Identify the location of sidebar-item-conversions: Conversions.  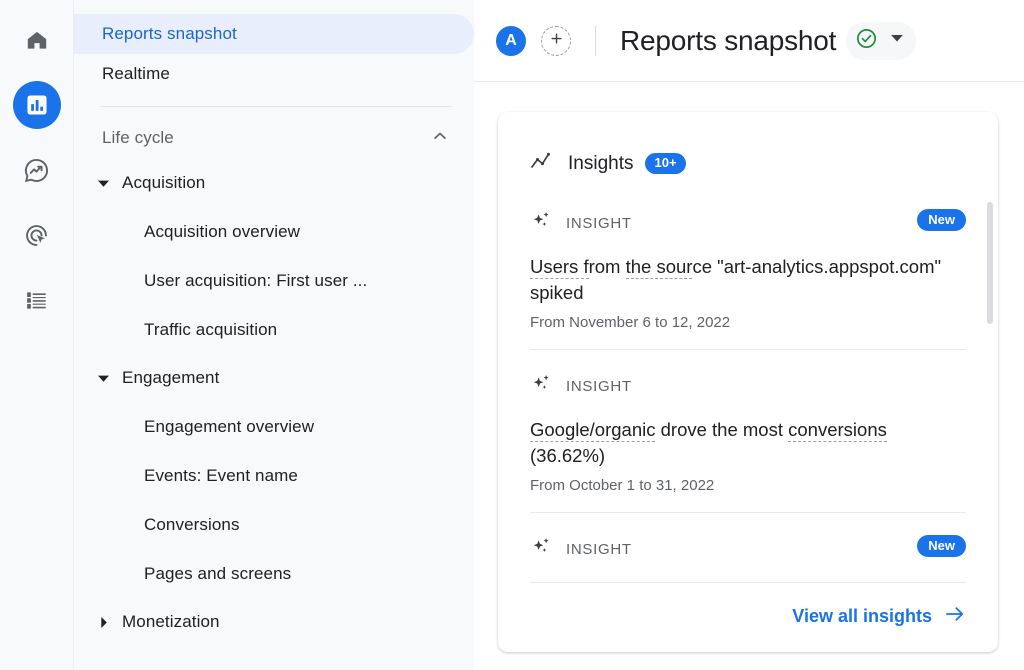
(274, 524).